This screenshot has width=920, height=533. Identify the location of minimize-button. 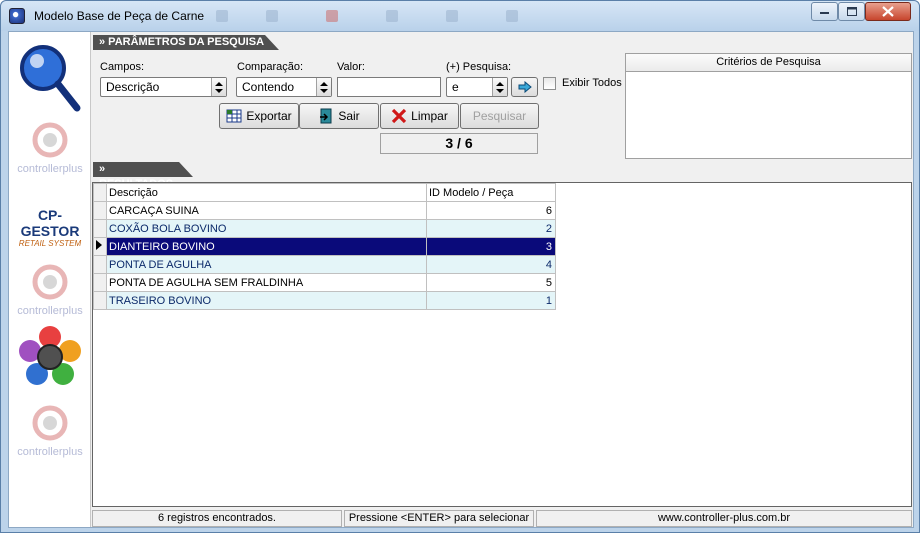
(824, 11).